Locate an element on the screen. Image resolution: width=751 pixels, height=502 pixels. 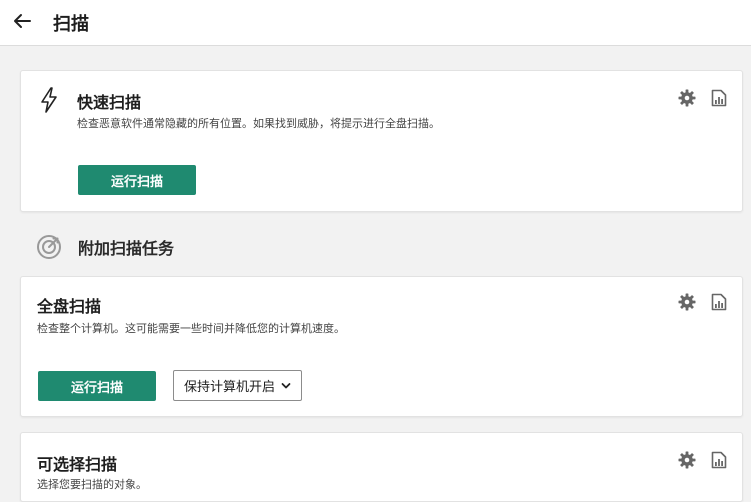
top-bar: 扫描 is located at coordinates (375, 23).